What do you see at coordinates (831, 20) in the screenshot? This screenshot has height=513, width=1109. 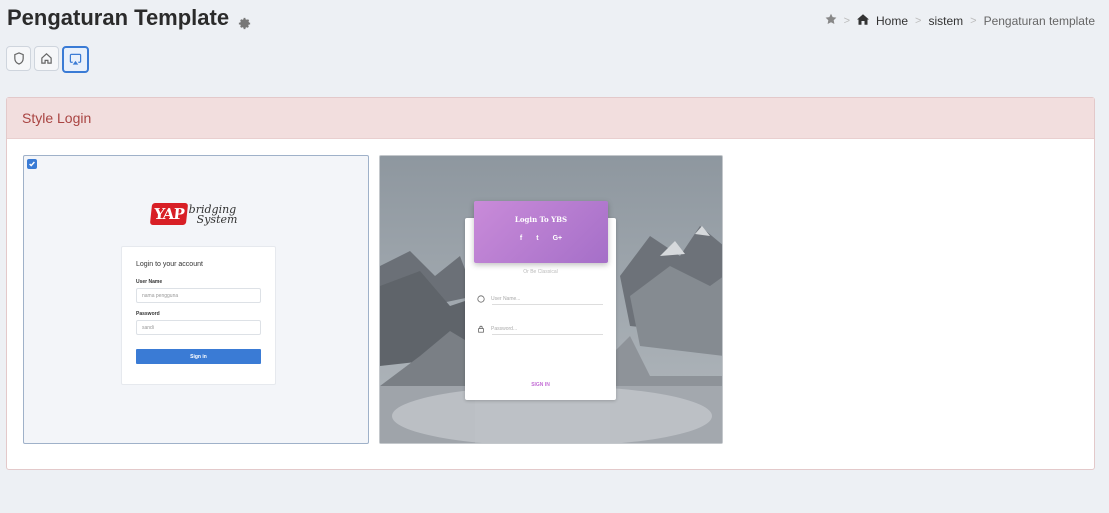 I see `star-icon` at bounding box center [831, 20].